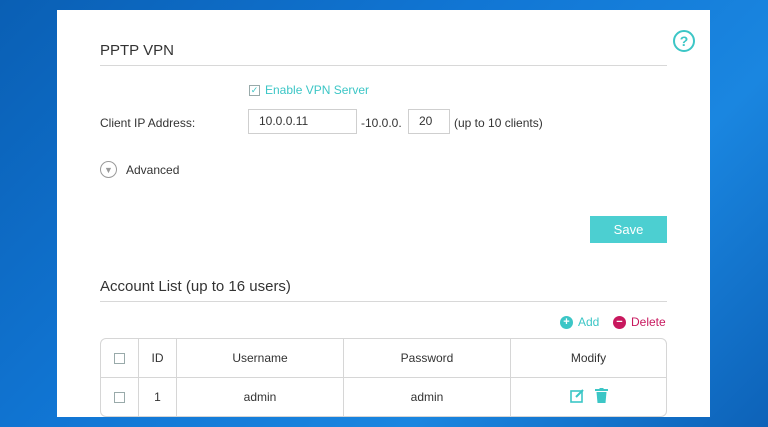 The width and height of the screenshot is (768, 427). I want to click on enable-vpn-row: ✓ Enable VPN Server, so click(309, 90).